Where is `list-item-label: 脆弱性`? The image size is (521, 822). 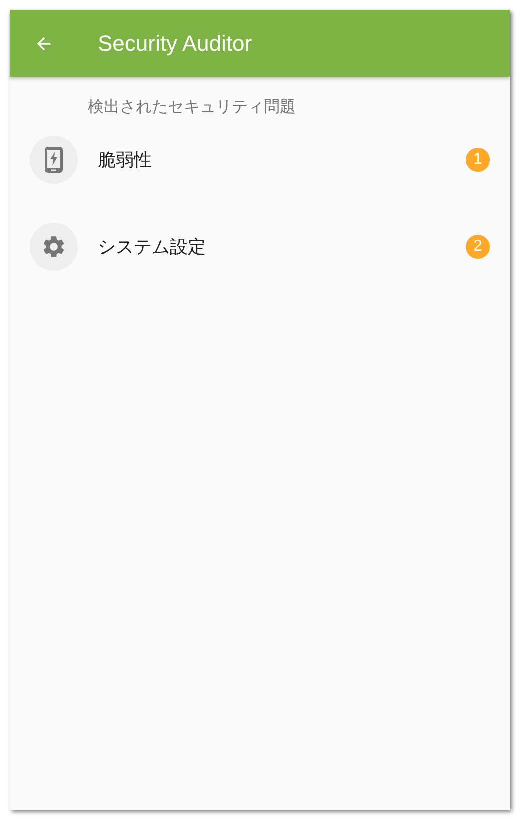 list-item-label: 脆弱性 is located at coordinates (282, 160).